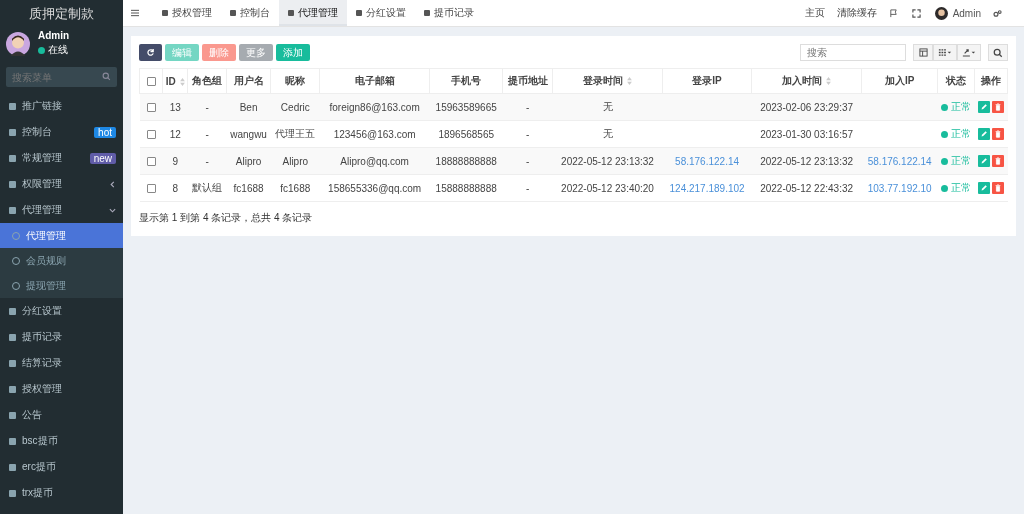 This screenshot has height=514, width=1024. I want to click on sidebar-item: 结算记录, so click(61, 363).